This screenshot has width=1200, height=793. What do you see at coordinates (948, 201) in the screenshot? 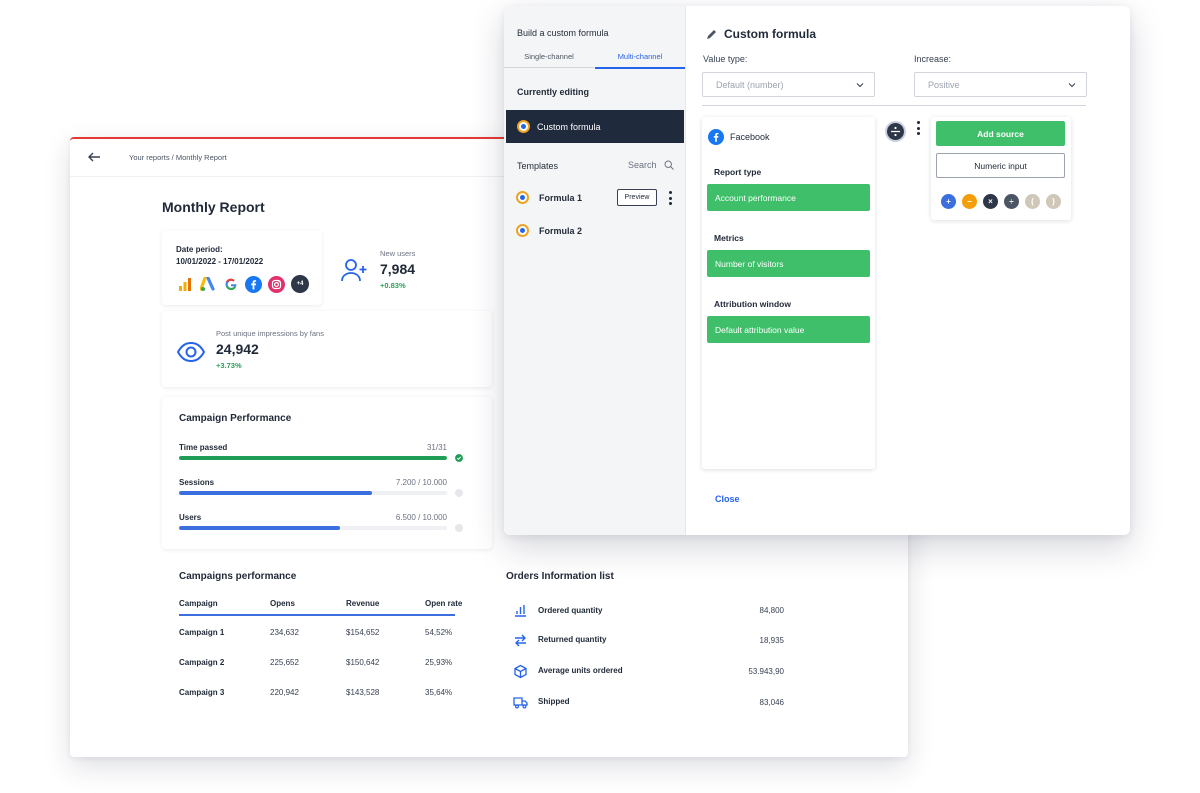
I see `plus-operator: +` at bounding box center [948, 201].